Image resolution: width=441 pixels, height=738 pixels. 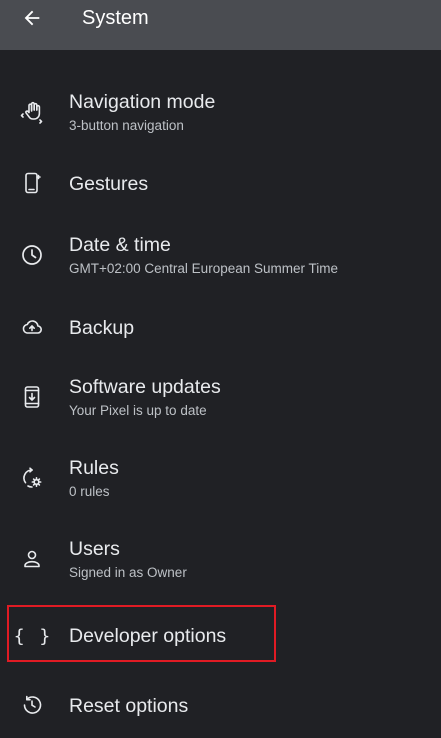 What do you see at coordinates (32, 397) in the screenshot?
I see `system-update-icon` at bounding box center [32, 397].